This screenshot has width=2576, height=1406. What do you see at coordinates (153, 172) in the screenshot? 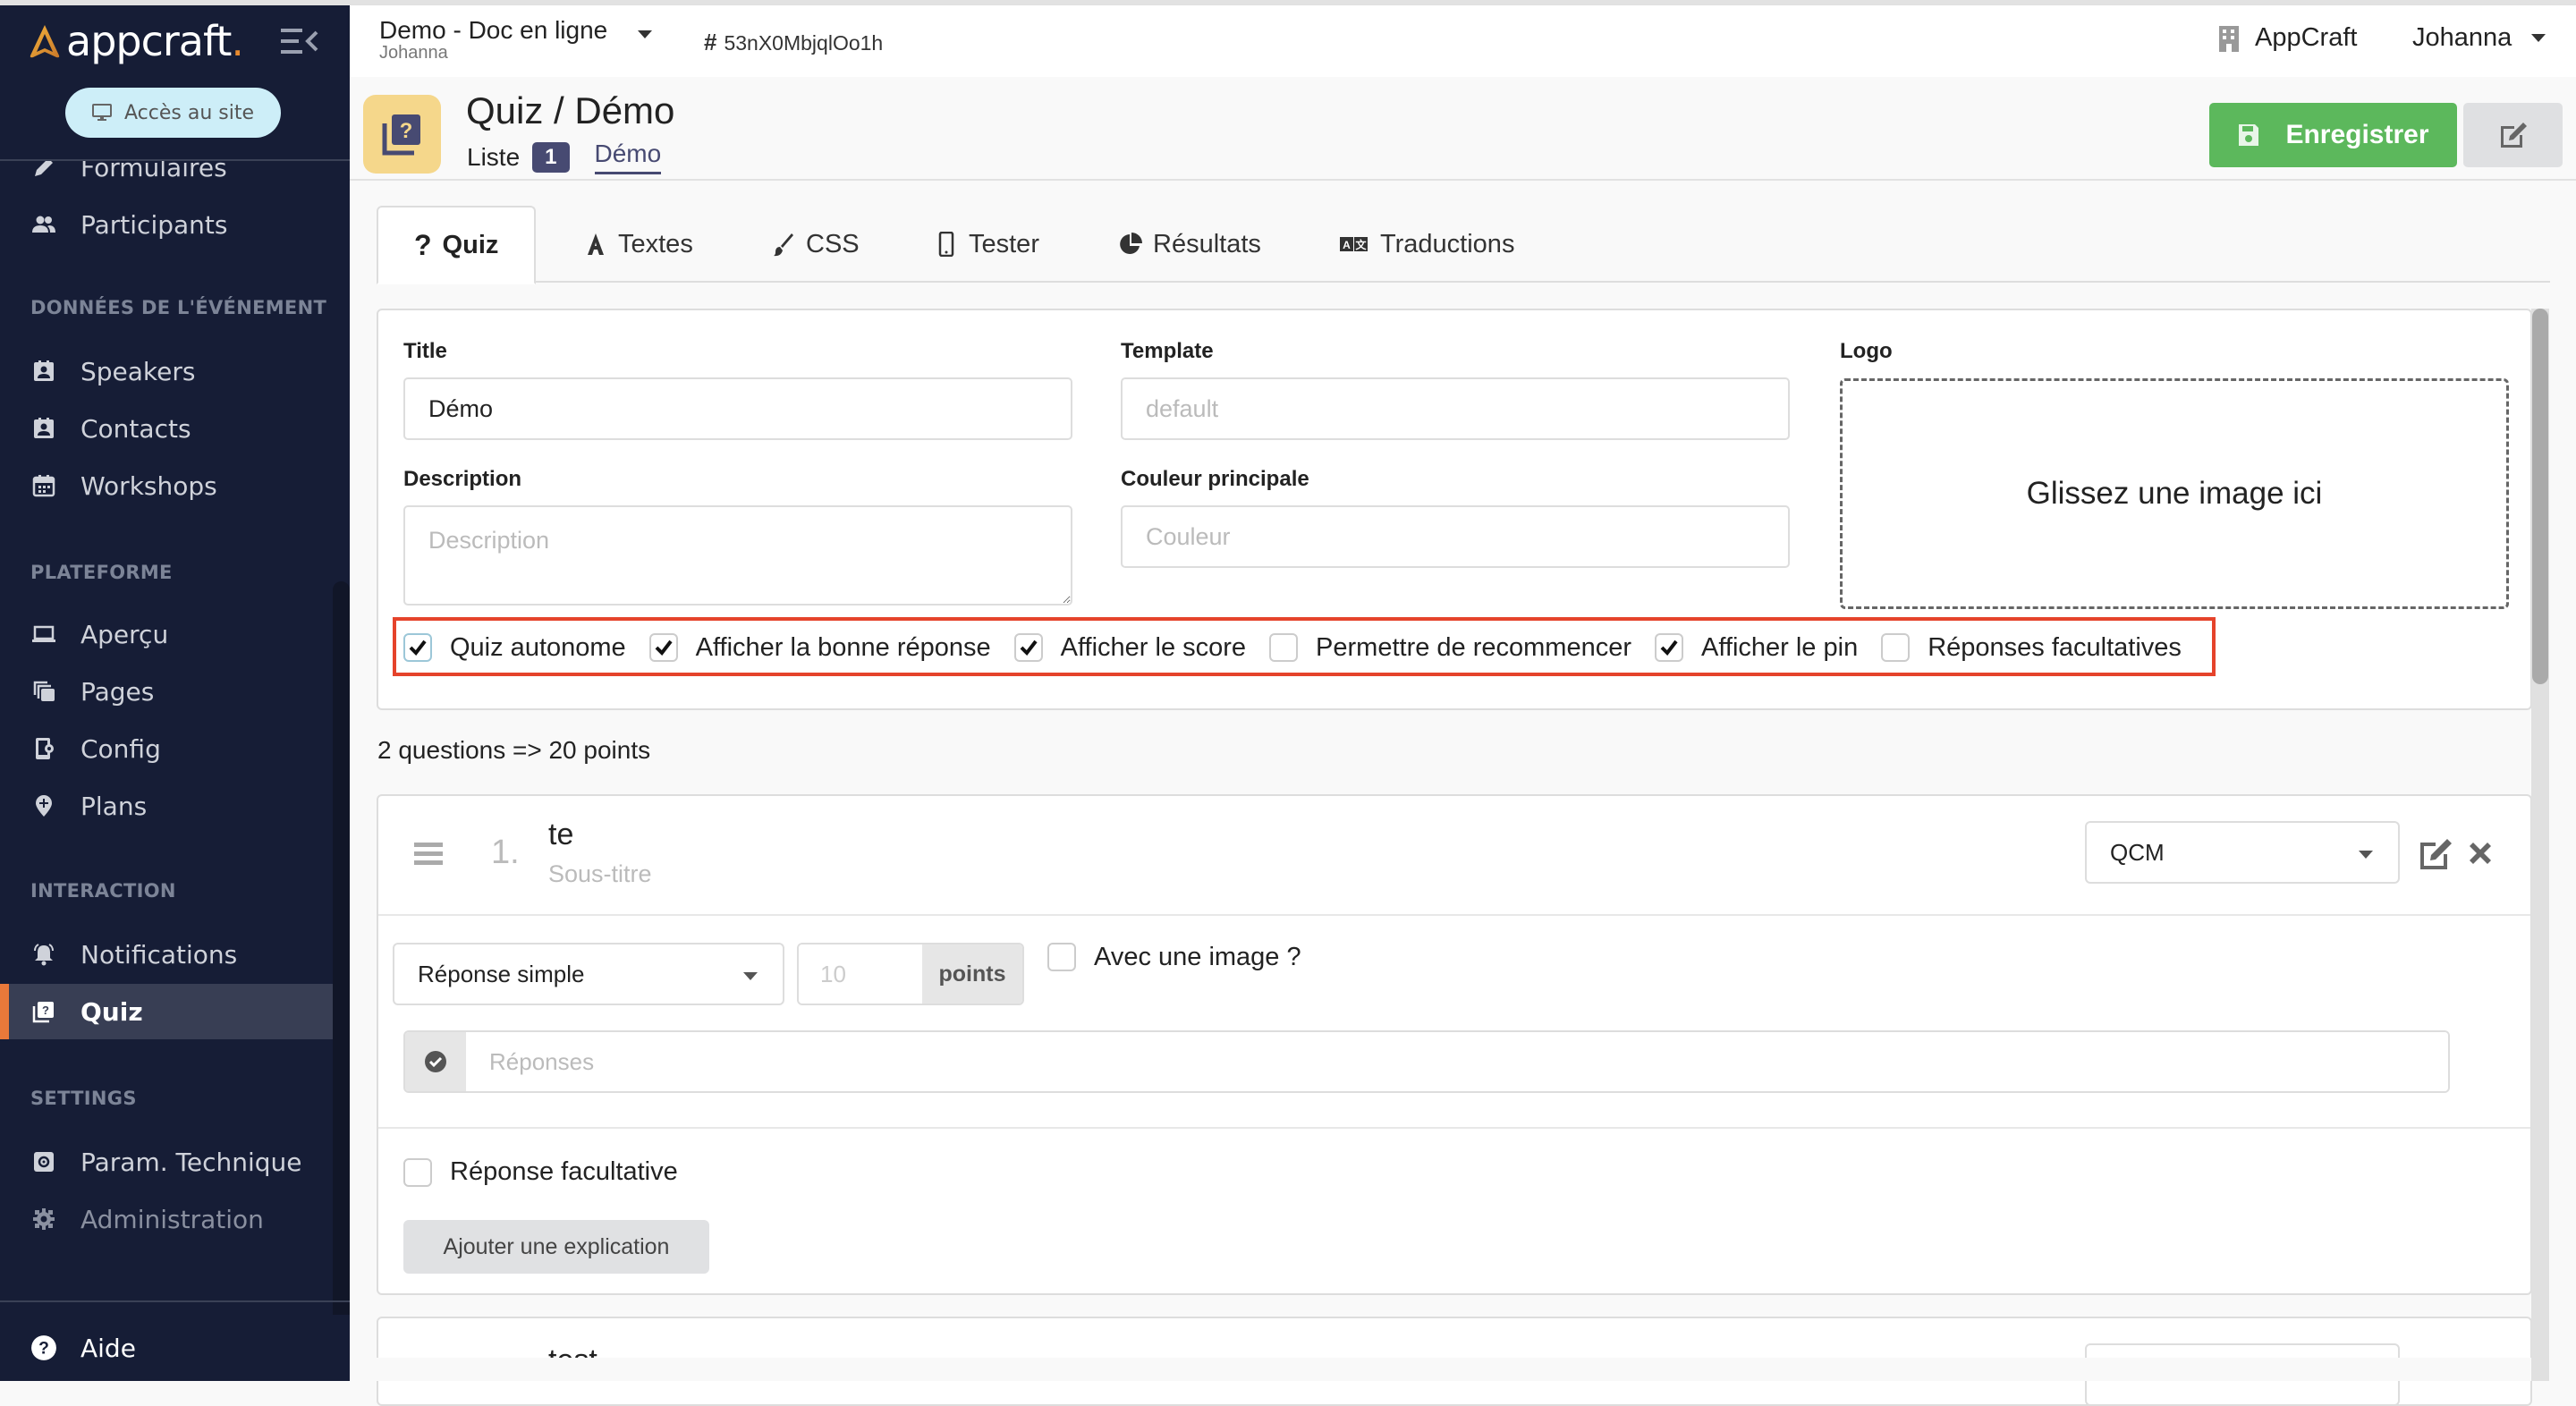
I see `sidebar-item-label: Formulaires` at bounding box center [153, 172].